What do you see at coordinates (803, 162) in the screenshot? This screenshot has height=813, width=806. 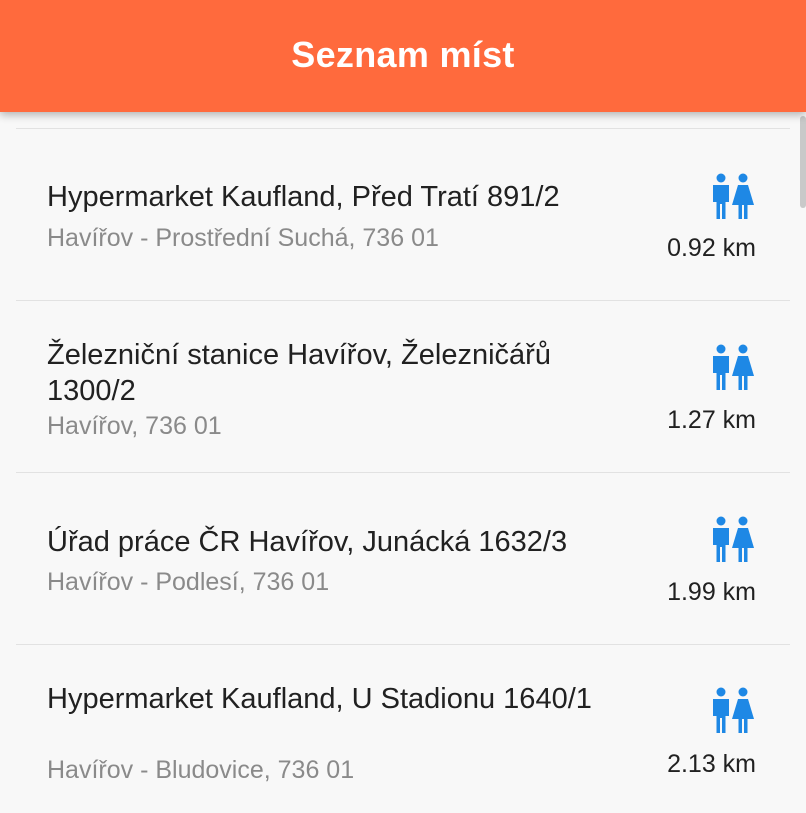 I see `scrollbar-thumb` at bounding box center [803, 162].